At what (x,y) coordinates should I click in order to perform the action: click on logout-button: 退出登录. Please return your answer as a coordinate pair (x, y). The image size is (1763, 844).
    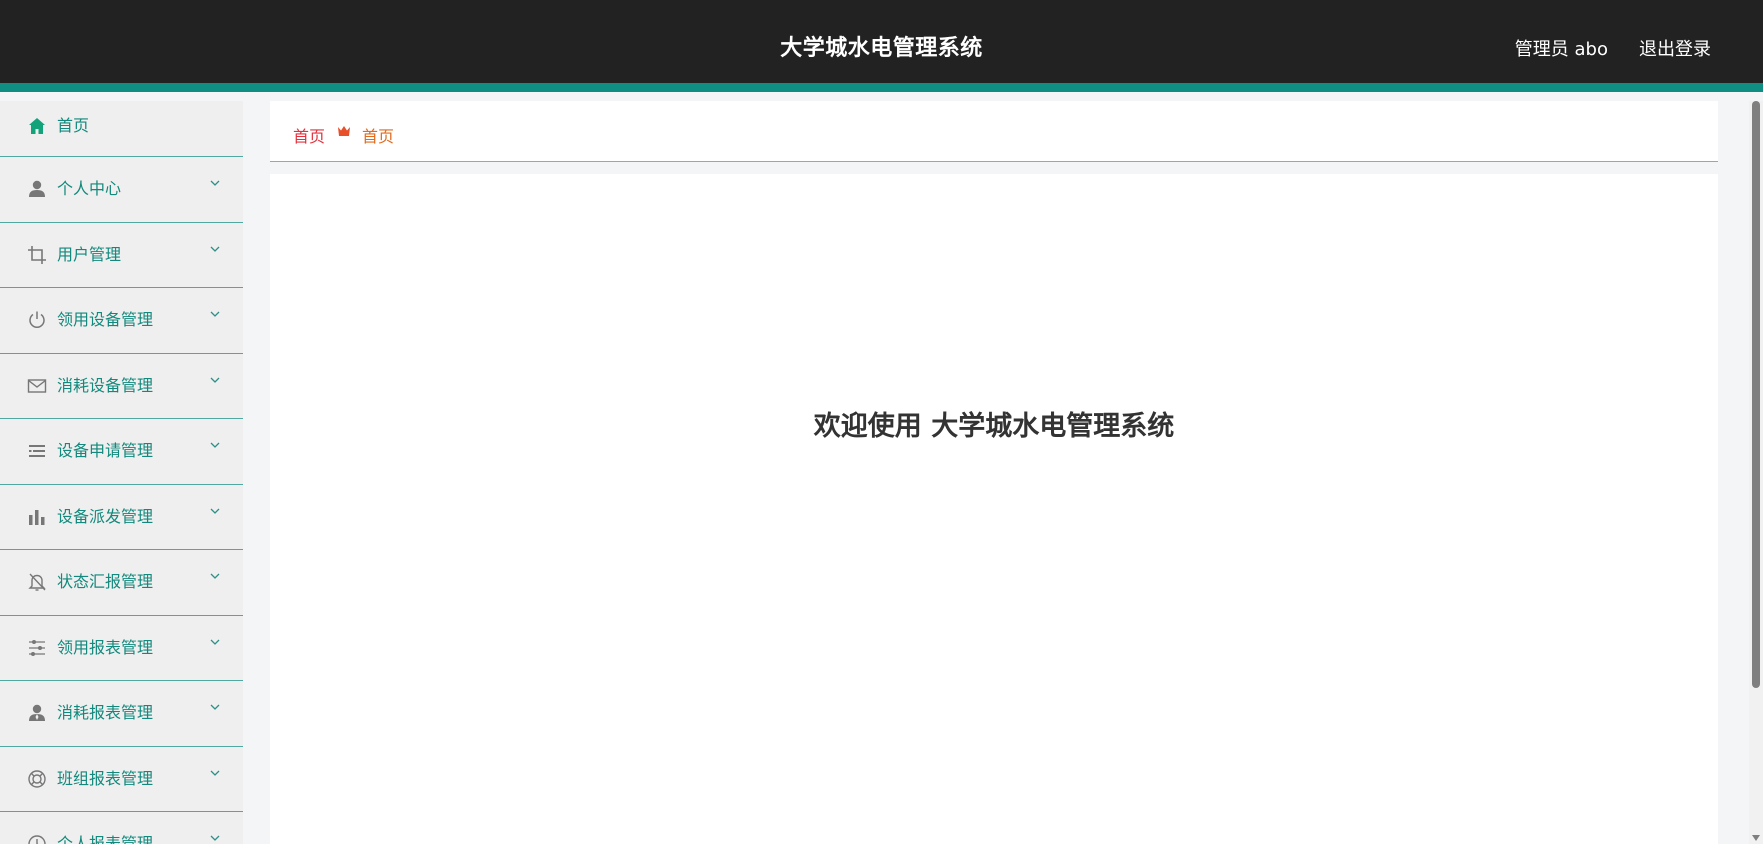
    Looking at the image, I should click on (1675, 48).